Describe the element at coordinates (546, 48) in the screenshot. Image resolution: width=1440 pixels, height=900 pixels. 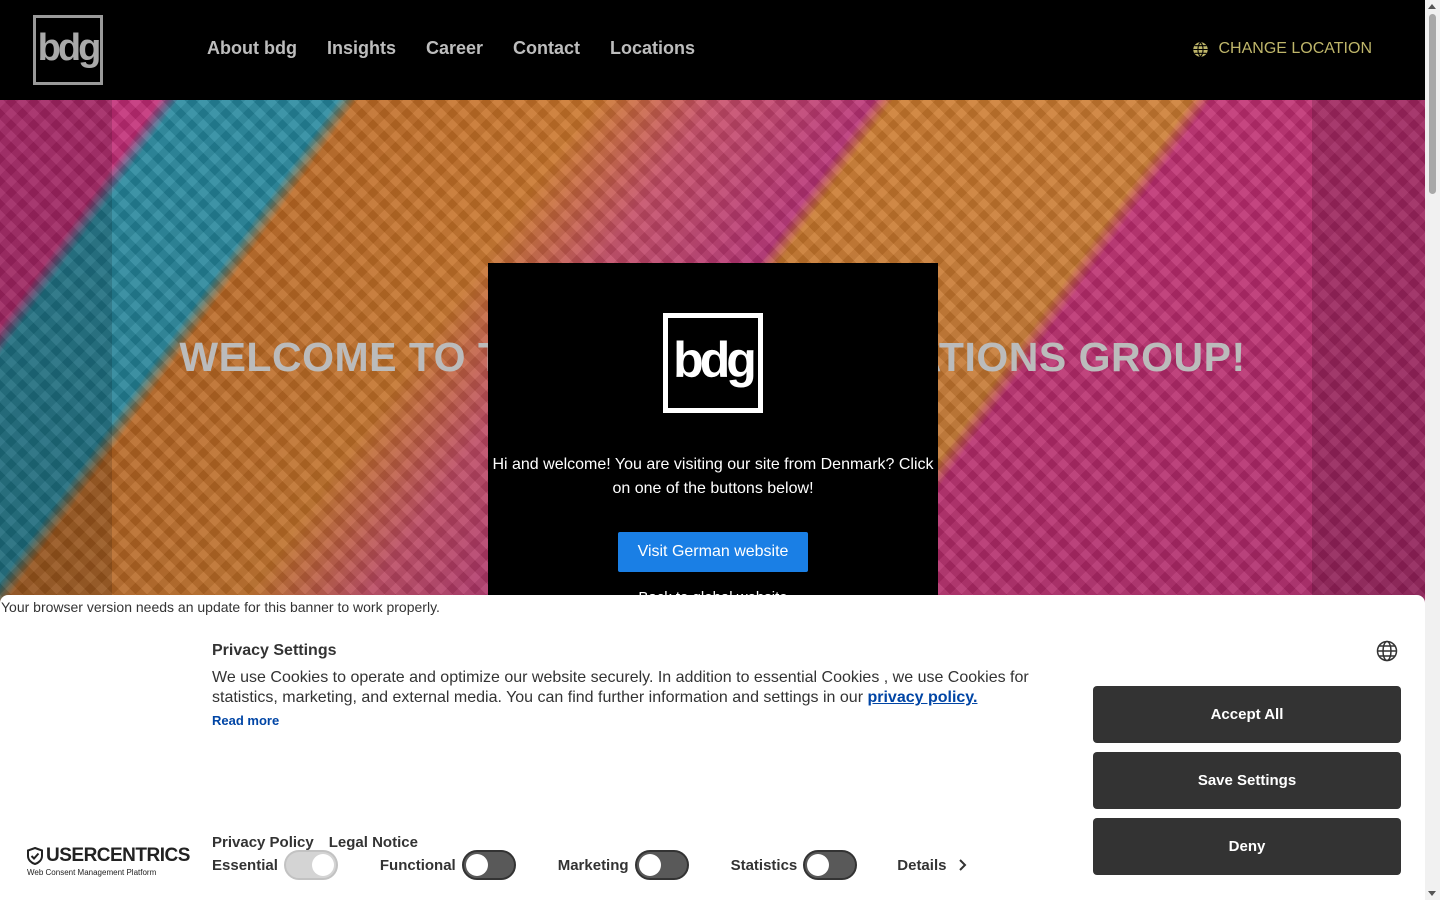
I see `nav-contact: Contact` at that location.